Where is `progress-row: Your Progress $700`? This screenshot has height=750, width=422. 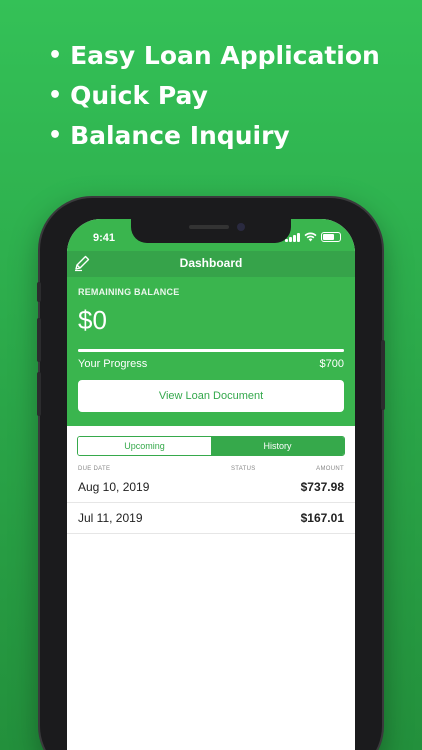 progress-row: Your Progress $700 is located at coordinates (211, 364).